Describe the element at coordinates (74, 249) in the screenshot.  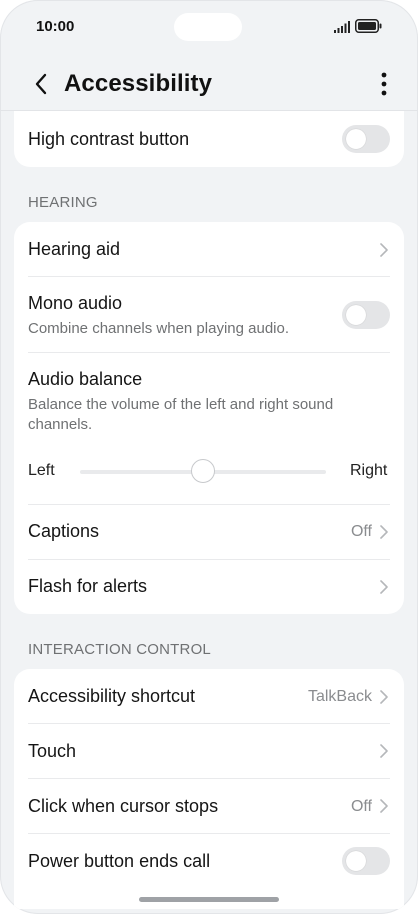
I see `row-label: Hearing aid` at that location.